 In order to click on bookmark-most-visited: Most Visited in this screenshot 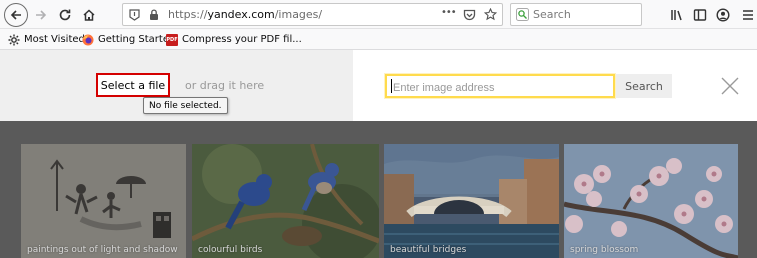, I will do `click(46, 39)`.